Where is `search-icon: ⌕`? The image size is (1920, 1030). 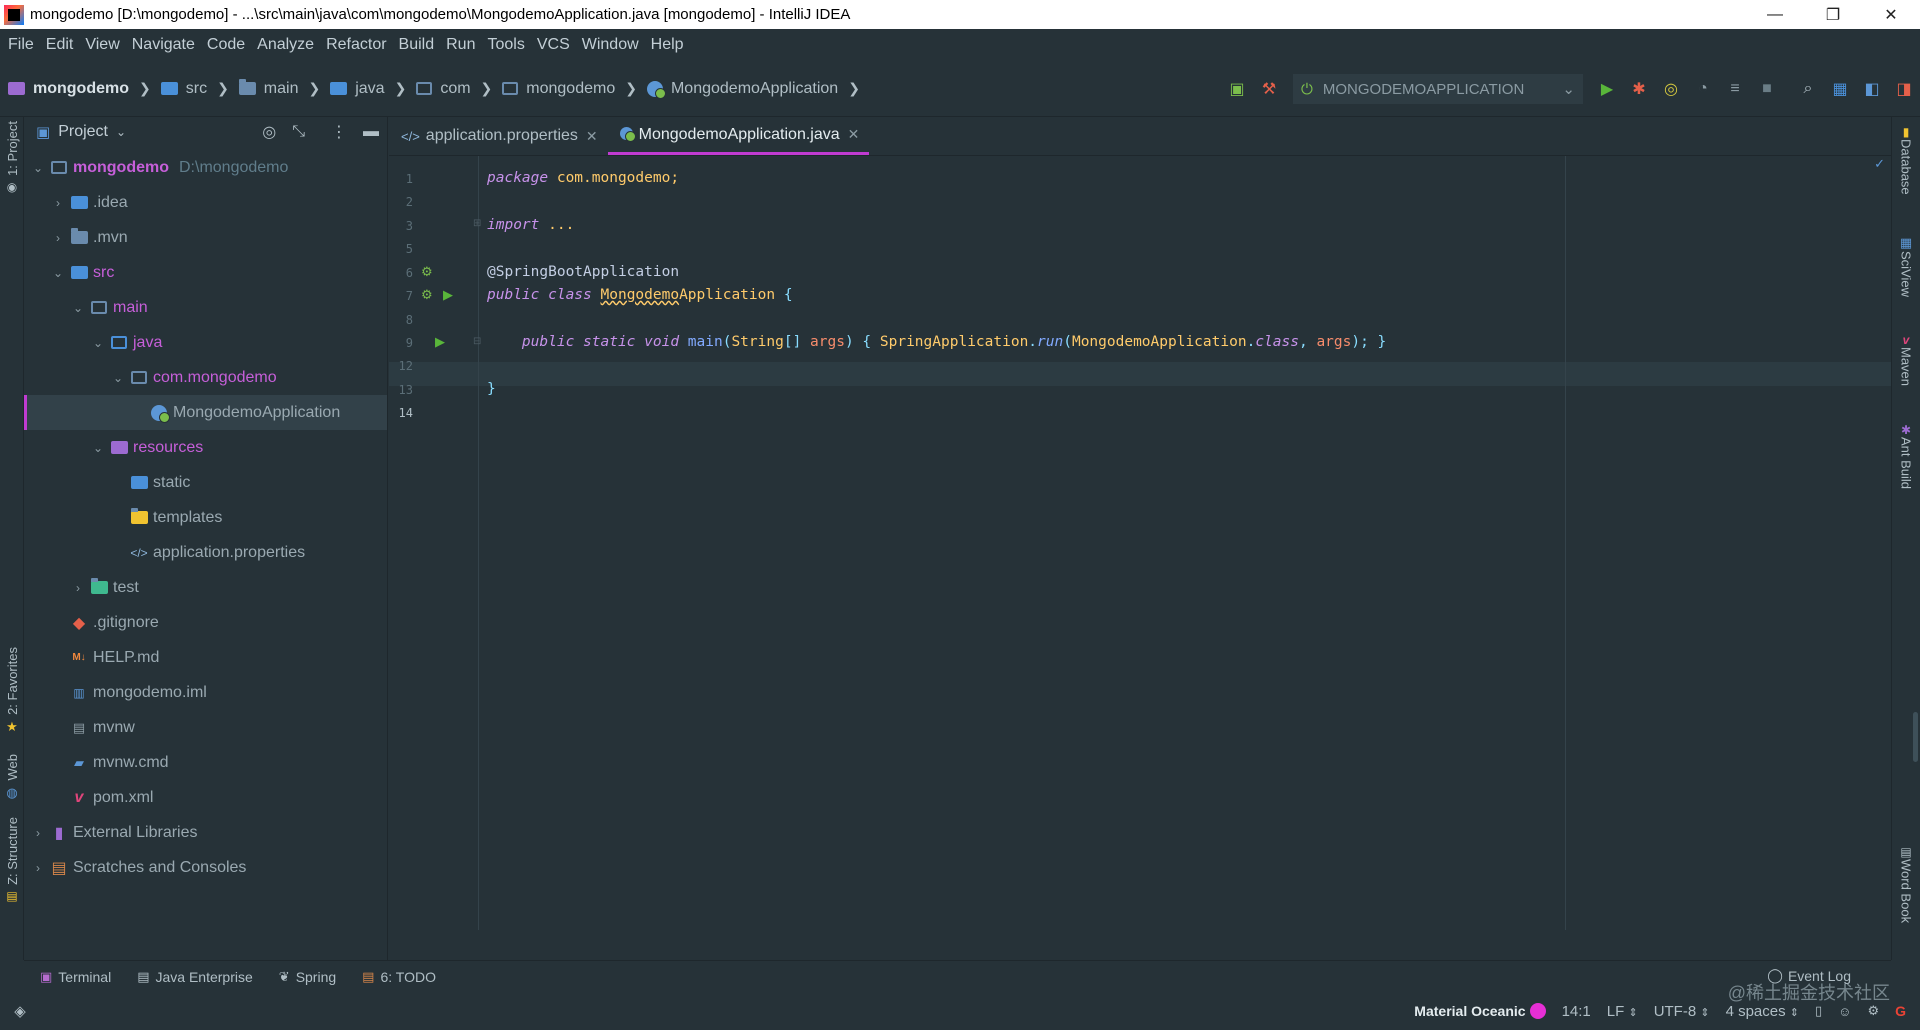
search-icon: ⌕ is located at coordinates (1808, 89).